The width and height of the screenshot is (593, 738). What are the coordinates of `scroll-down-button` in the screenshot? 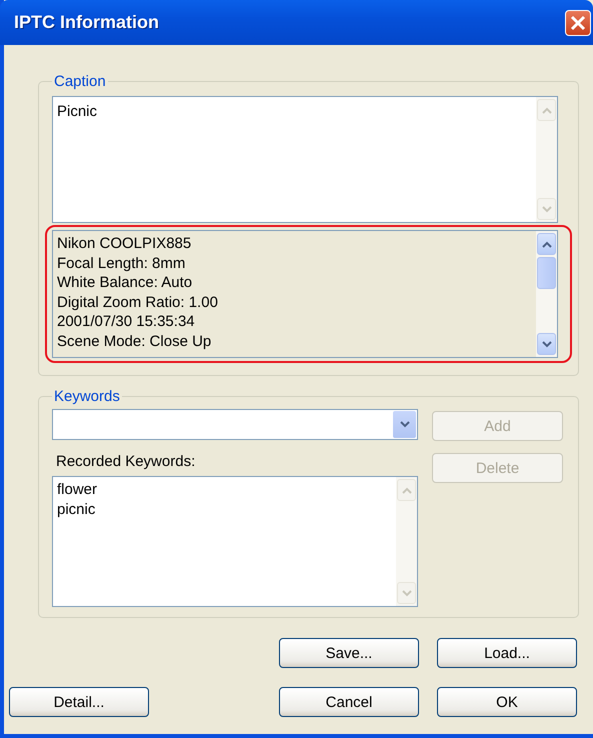 It's located at (546, 344).